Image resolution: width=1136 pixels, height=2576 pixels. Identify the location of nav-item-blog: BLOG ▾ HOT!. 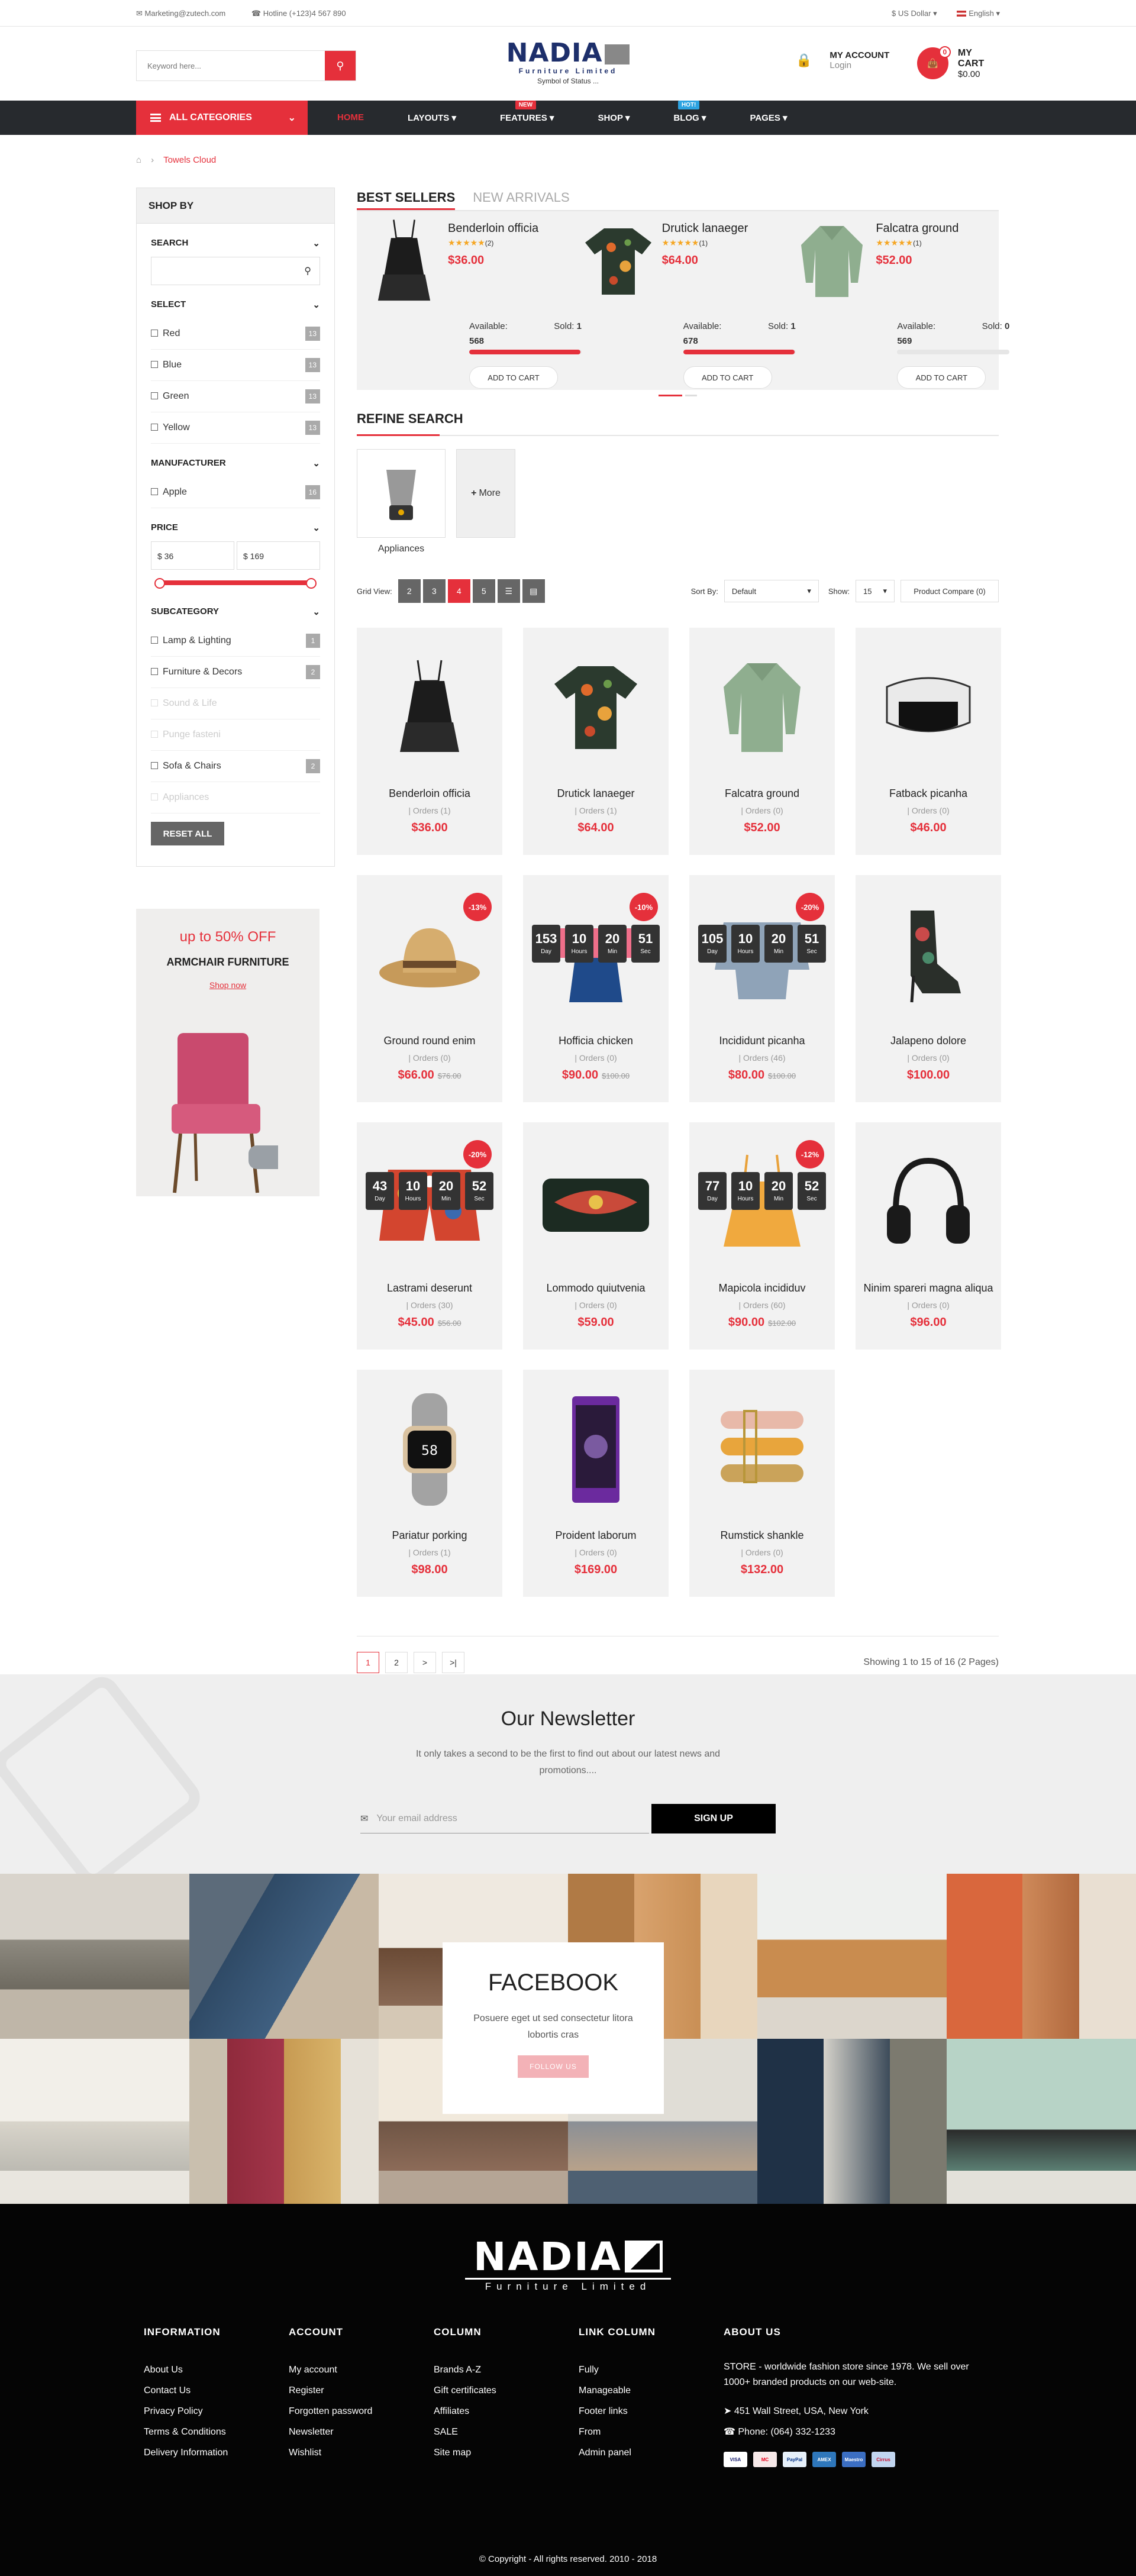
(689, 112).